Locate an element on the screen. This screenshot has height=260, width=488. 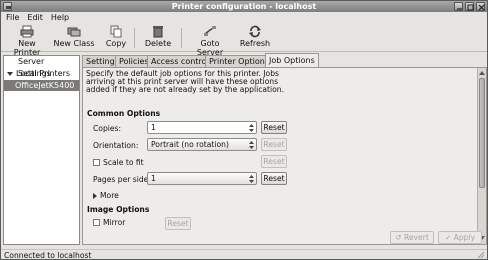
pages-per-side-select: 1 is located at coordinates (202, 178).